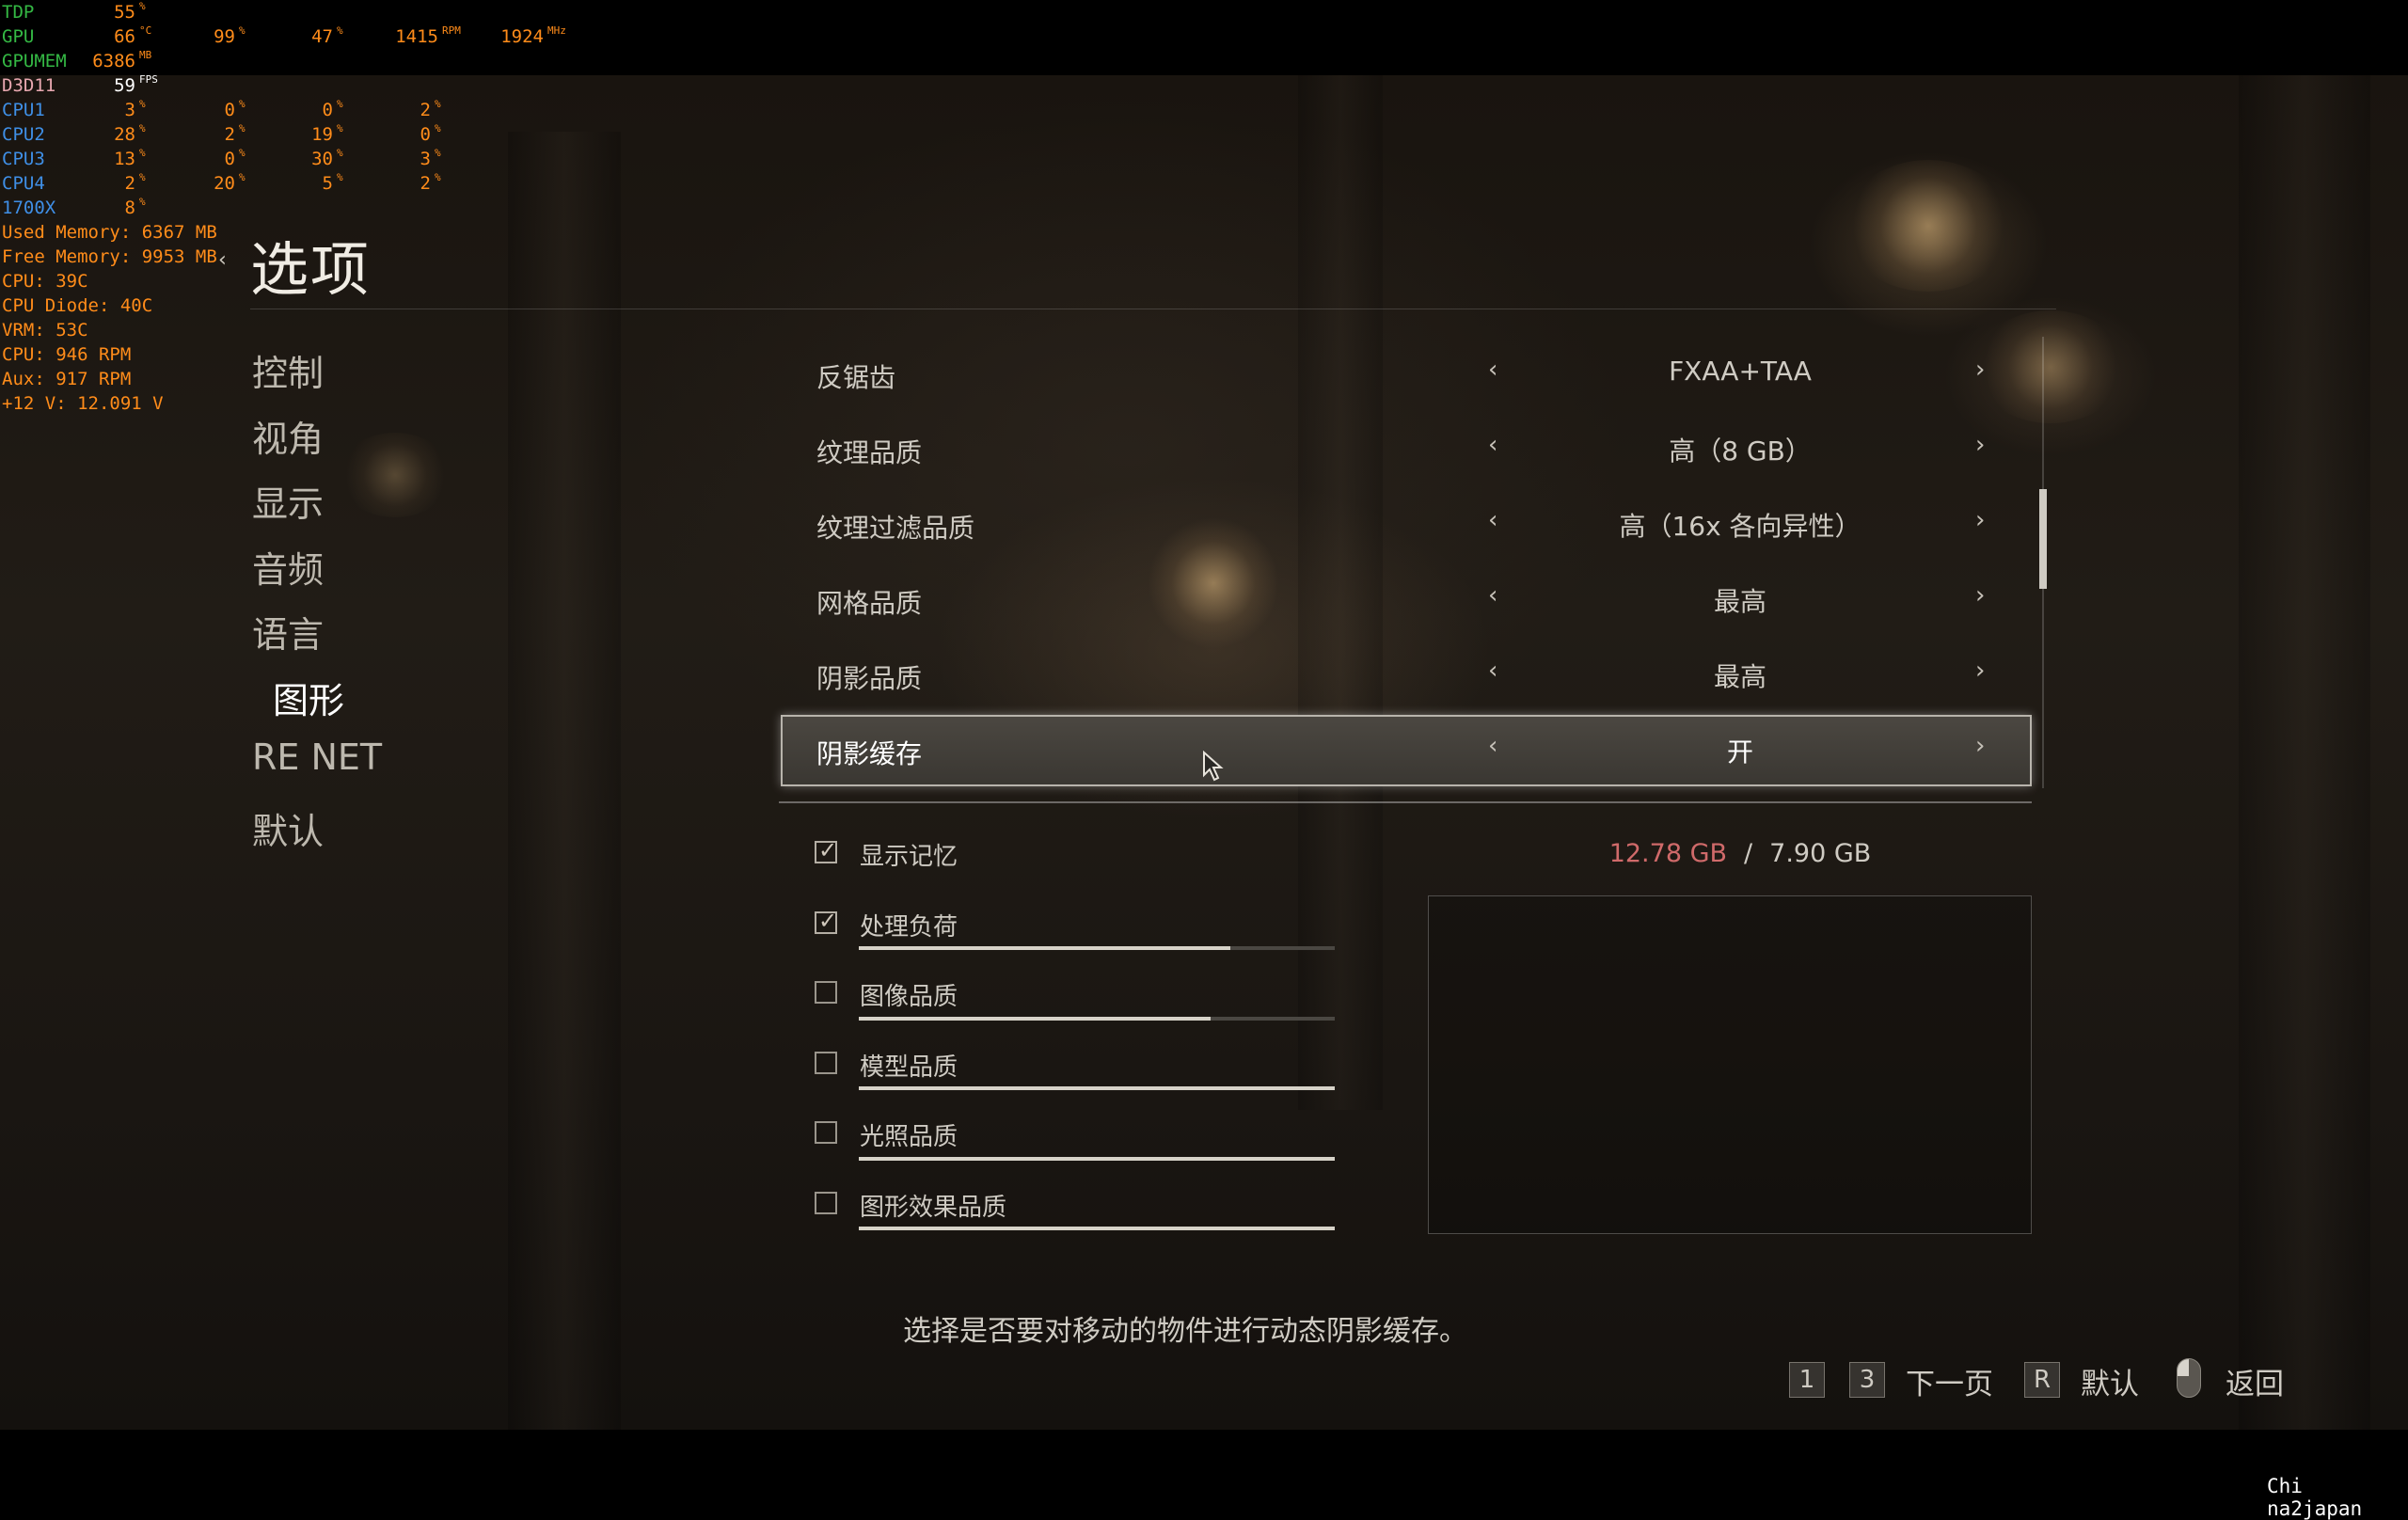 This screenshot has height=1520, width=2408. Describe the element at coordinates (288, 631) in the screenshot. I see `nav-item: 语言` at that location.